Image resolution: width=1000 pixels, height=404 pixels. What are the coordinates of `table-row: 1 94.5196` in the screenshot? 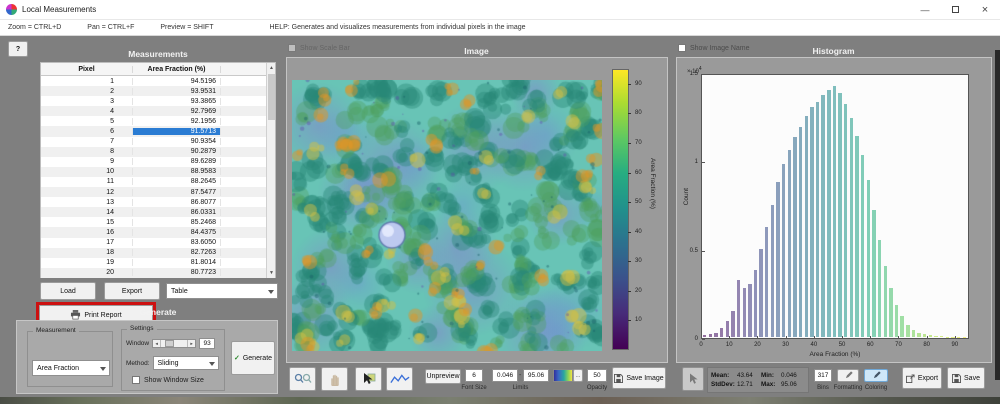 It's located at (158, 81).